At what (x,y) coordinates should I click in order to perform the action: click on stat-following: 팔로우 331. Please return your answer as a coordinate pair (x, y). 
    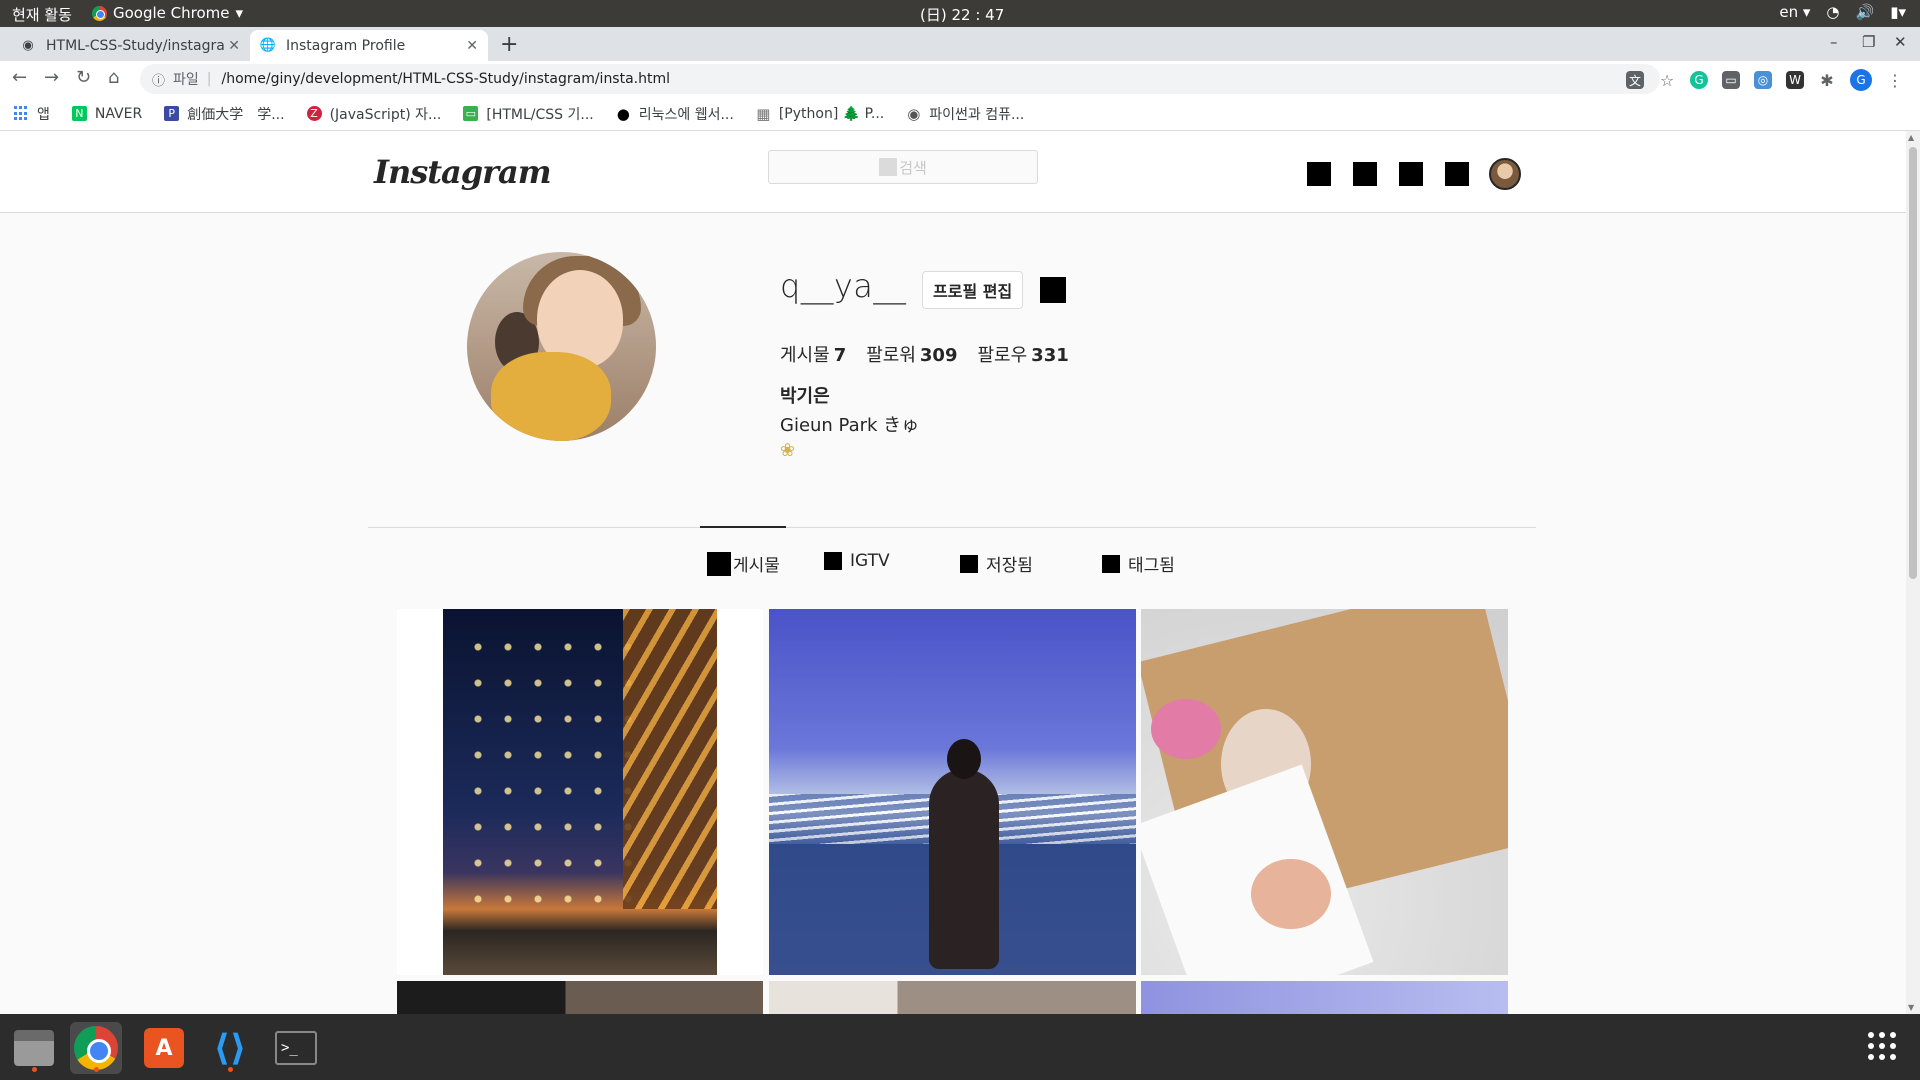
    Looking at the image, I should click on (1022, 354).